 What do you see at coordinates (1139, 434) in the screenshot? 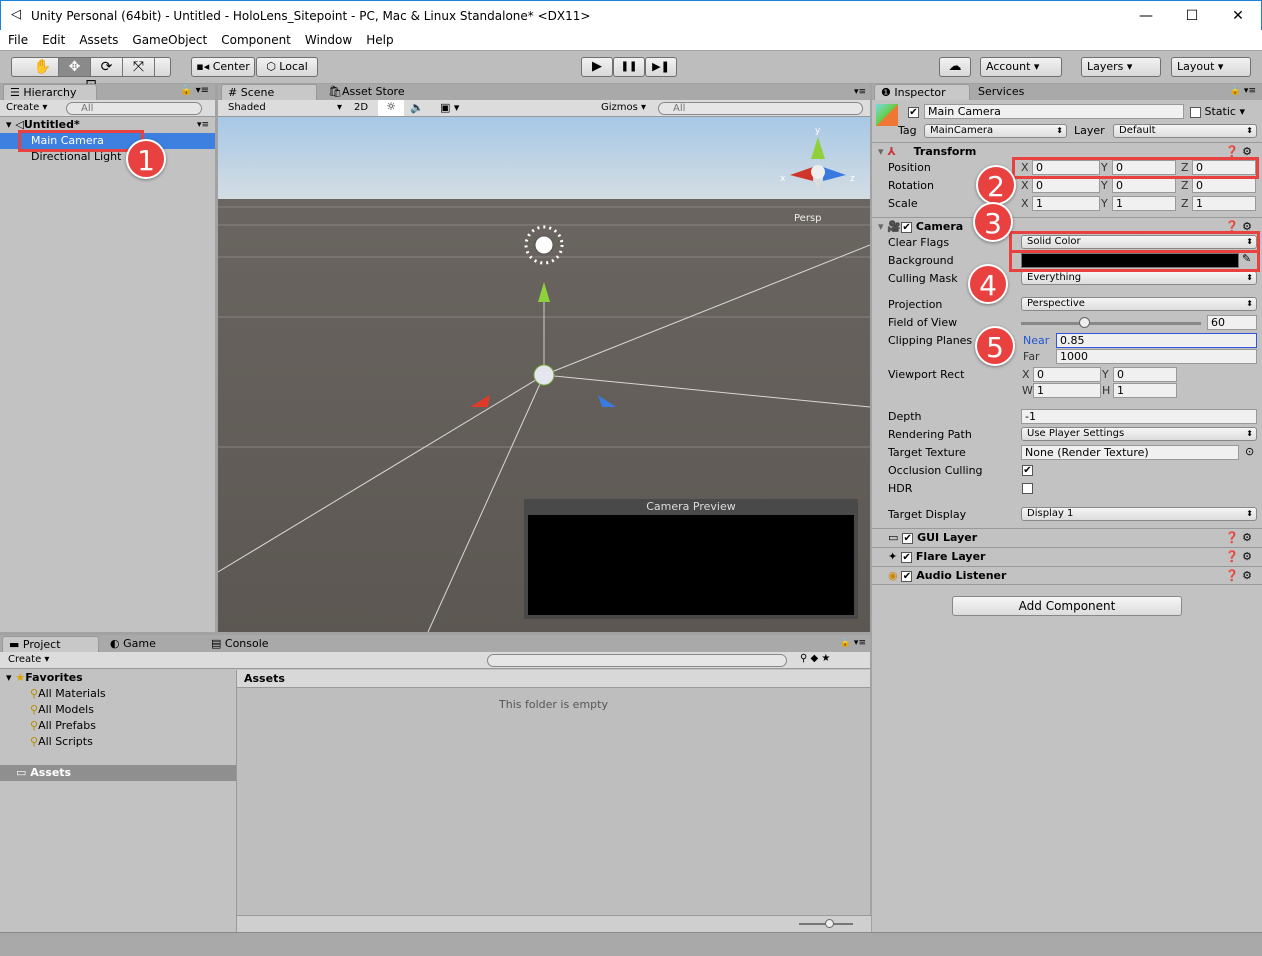
I see `rendering-path-dropdown: Use Player Settings` at bounding box center [1139, 434].